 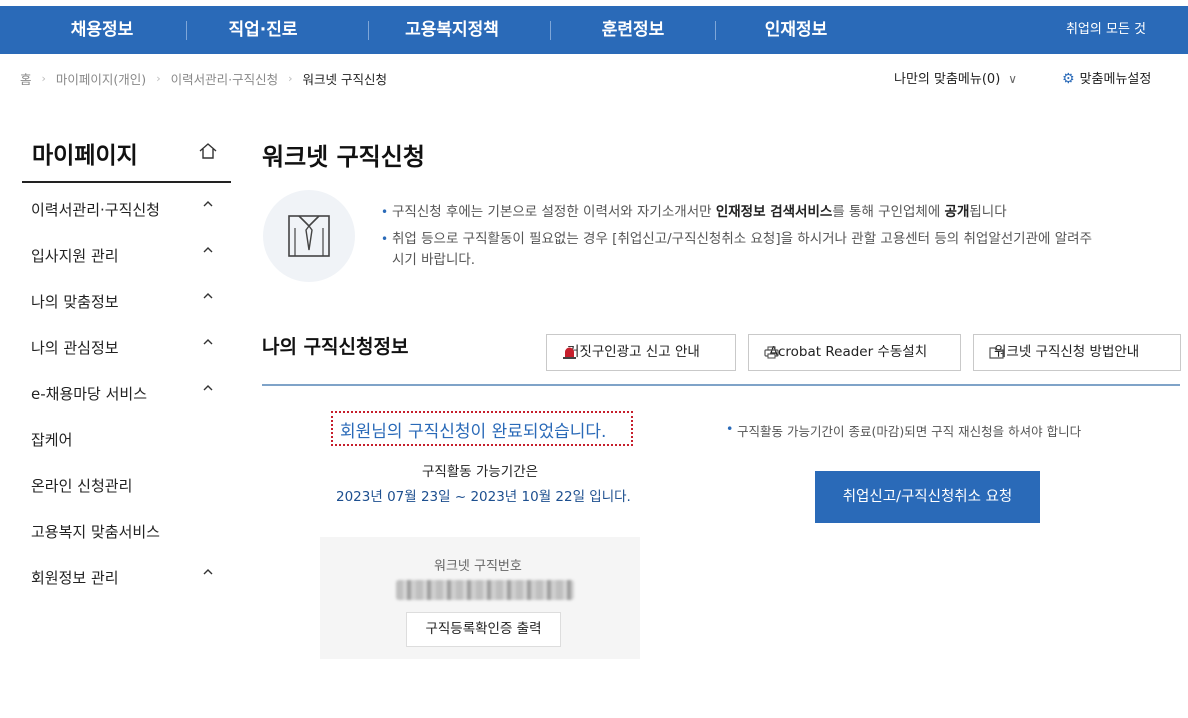 What do you see at coordinates (633, 30) in the screenshot?
I see `nav-item-training: 훈련정보` at bounding box center [633, 30].